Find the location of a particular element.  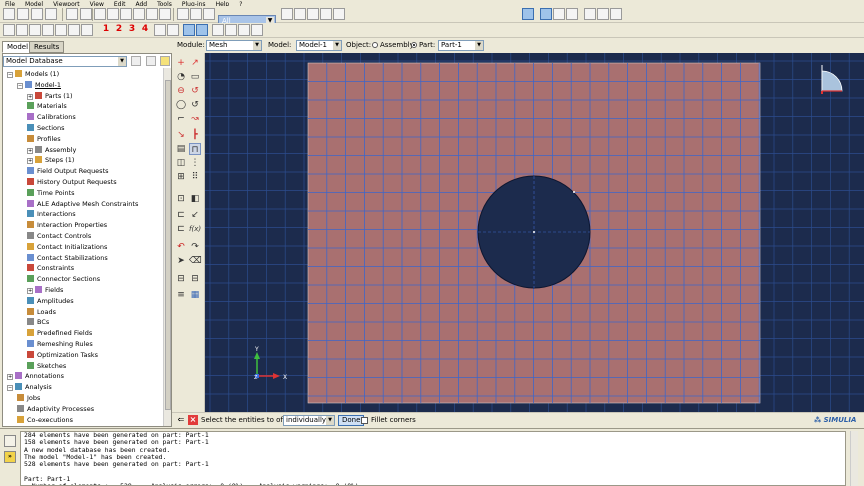

tree-scroll-thumb is located at coordinates (168, 245).